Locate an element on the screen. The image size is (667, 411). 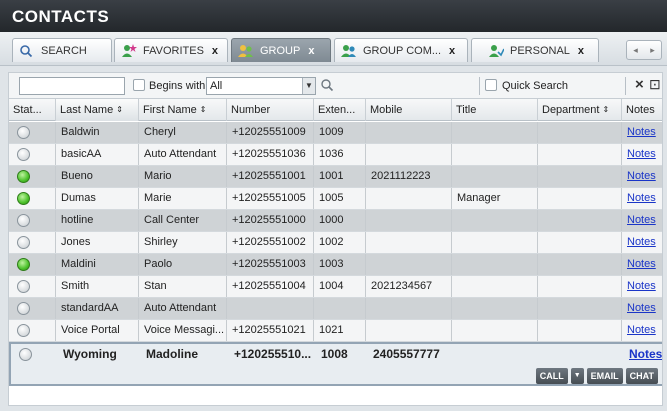
cell-number: +12025551002 is located at coordinates (270, 242).